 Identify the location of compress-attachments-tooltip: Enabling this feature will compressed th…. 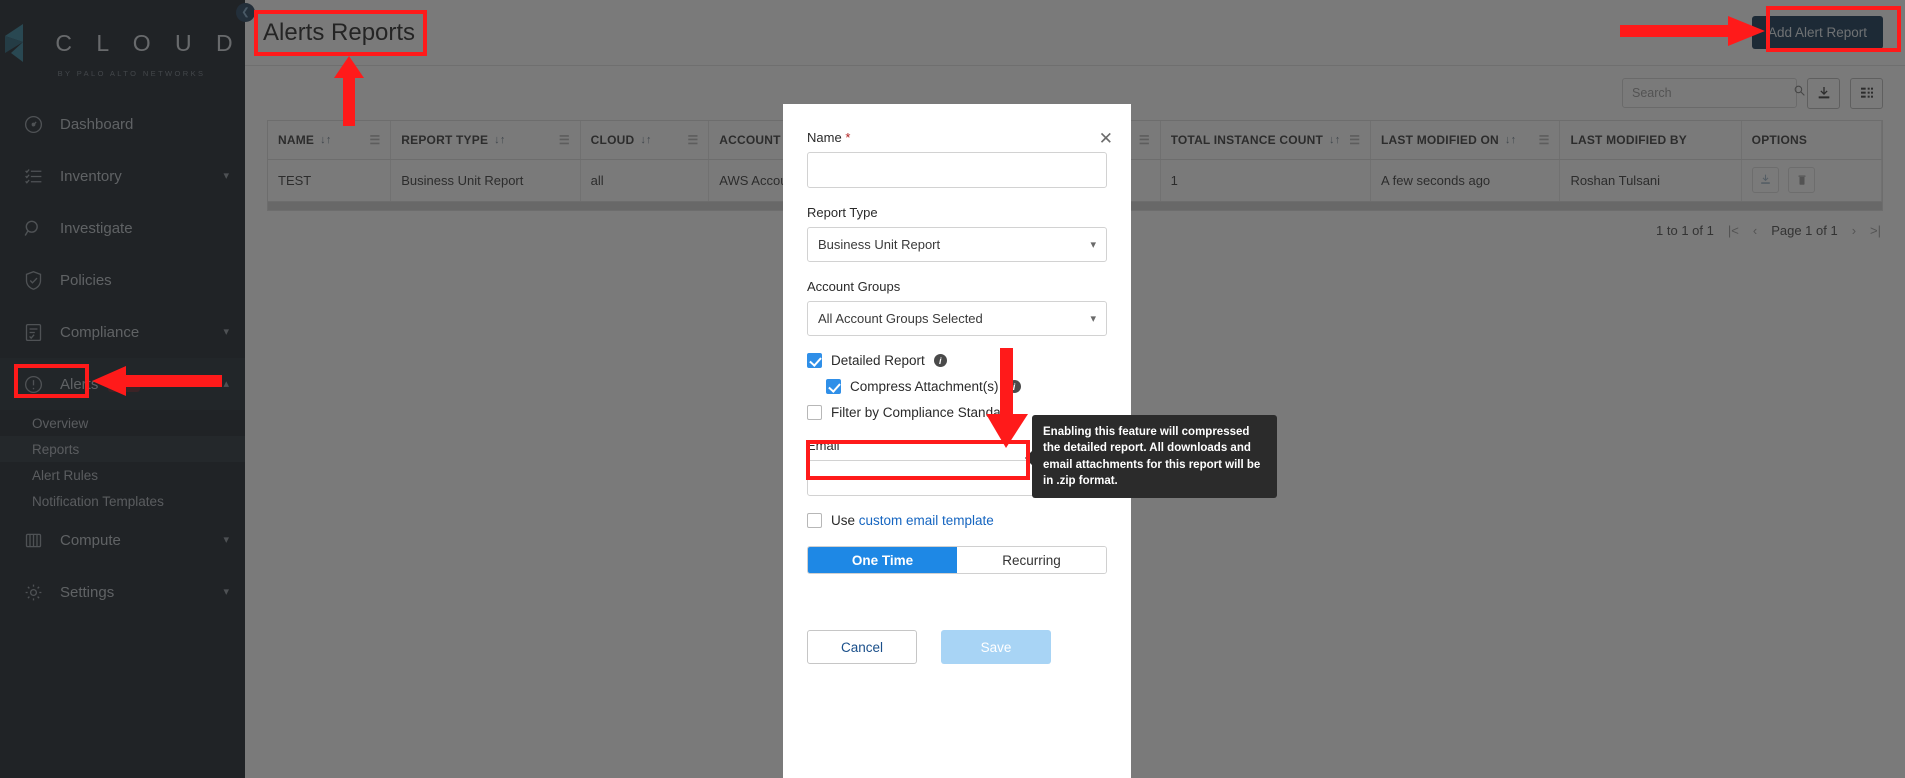
(1151, 457).